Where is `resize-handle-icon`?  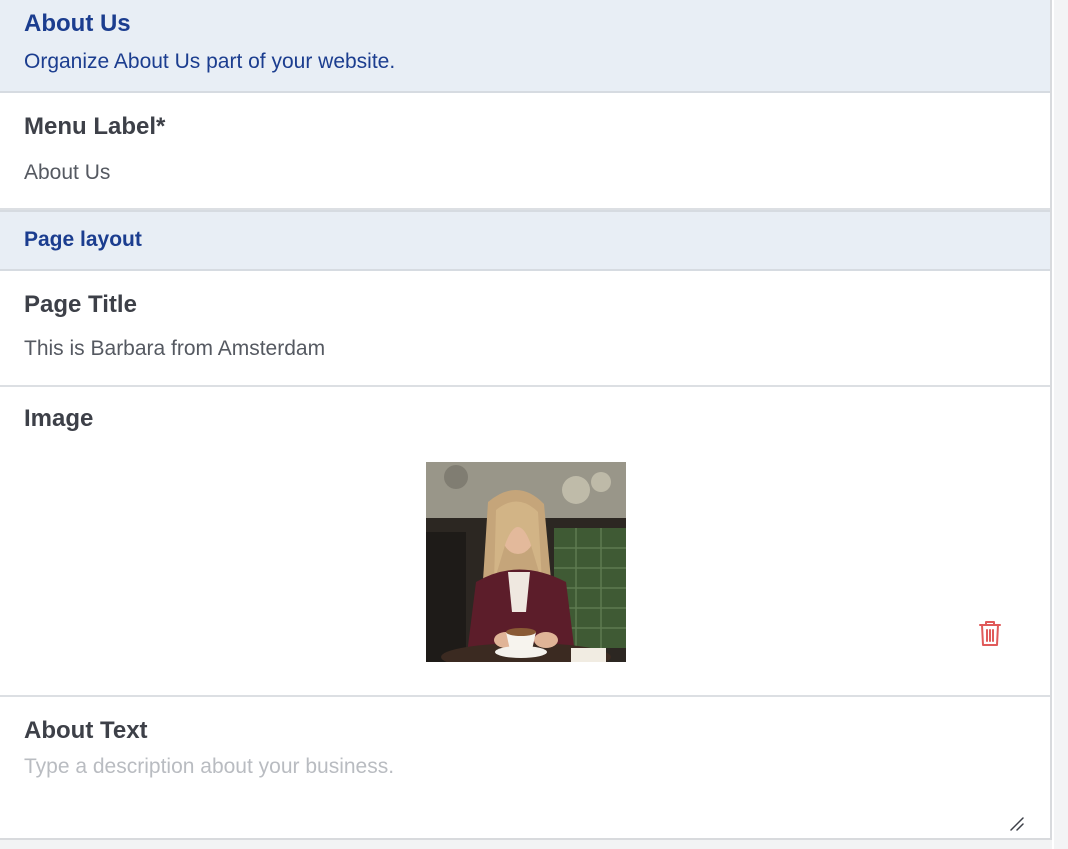 resize-handle-icon is located at coordinates (1017, 824).